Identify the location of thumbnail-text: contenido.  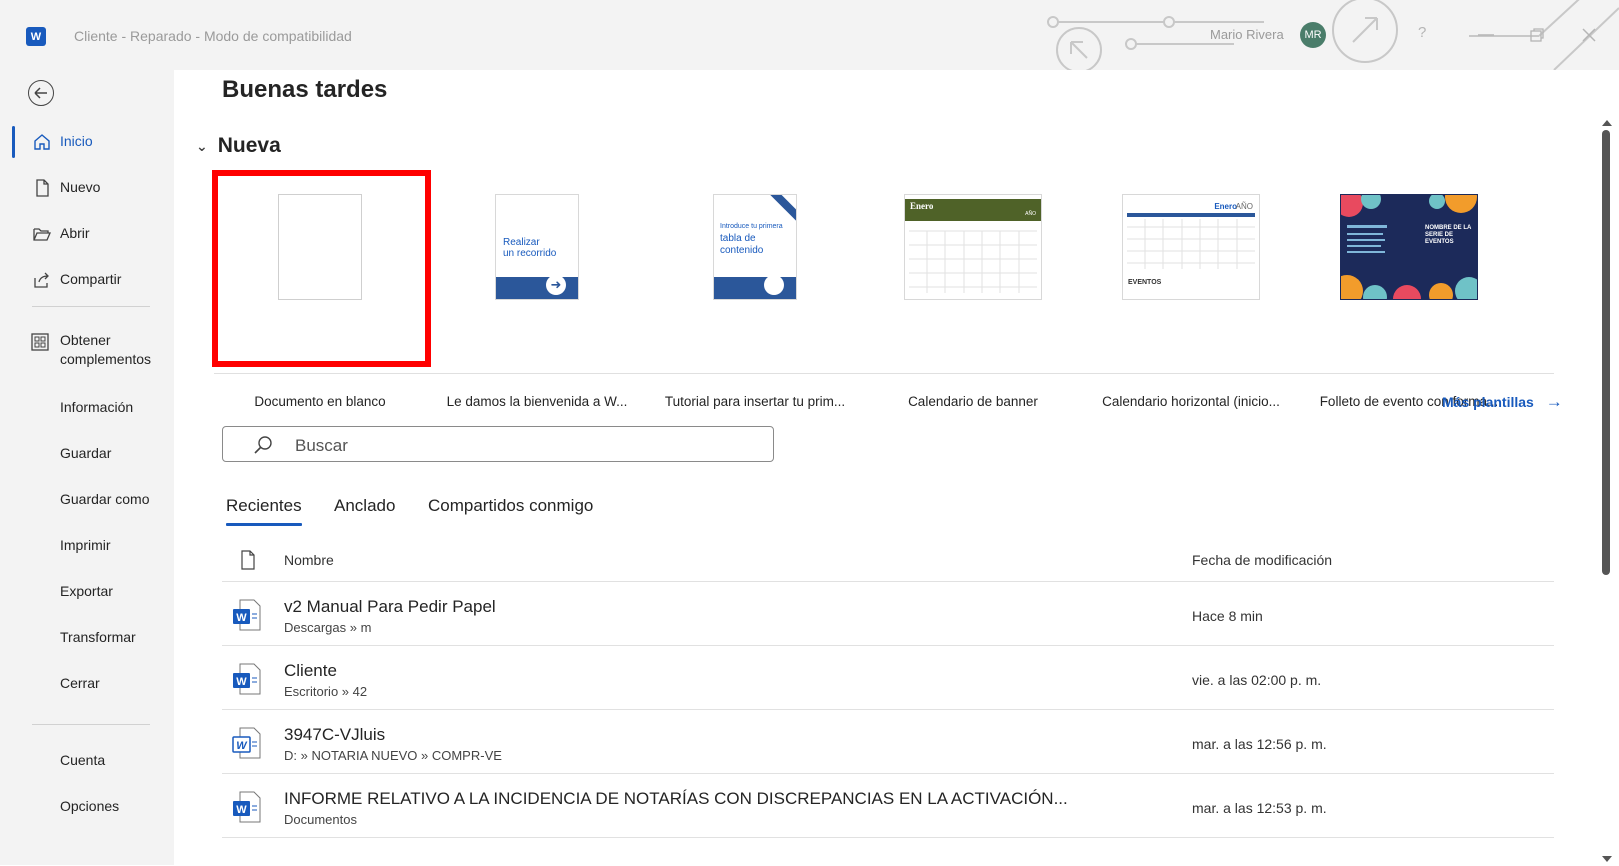
(742, 250).